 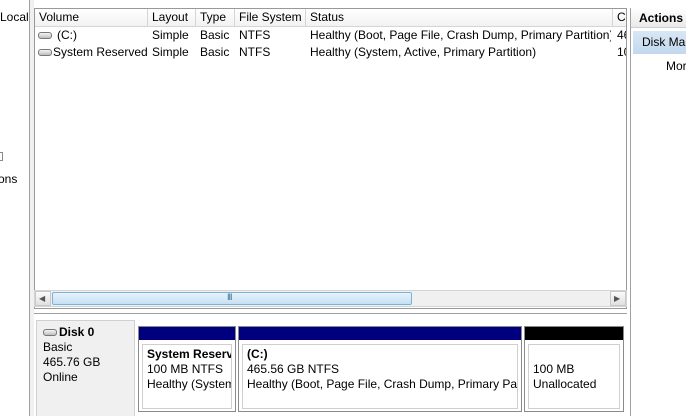 I want to click on volume-name: (C:), so click(x=67, y=35).